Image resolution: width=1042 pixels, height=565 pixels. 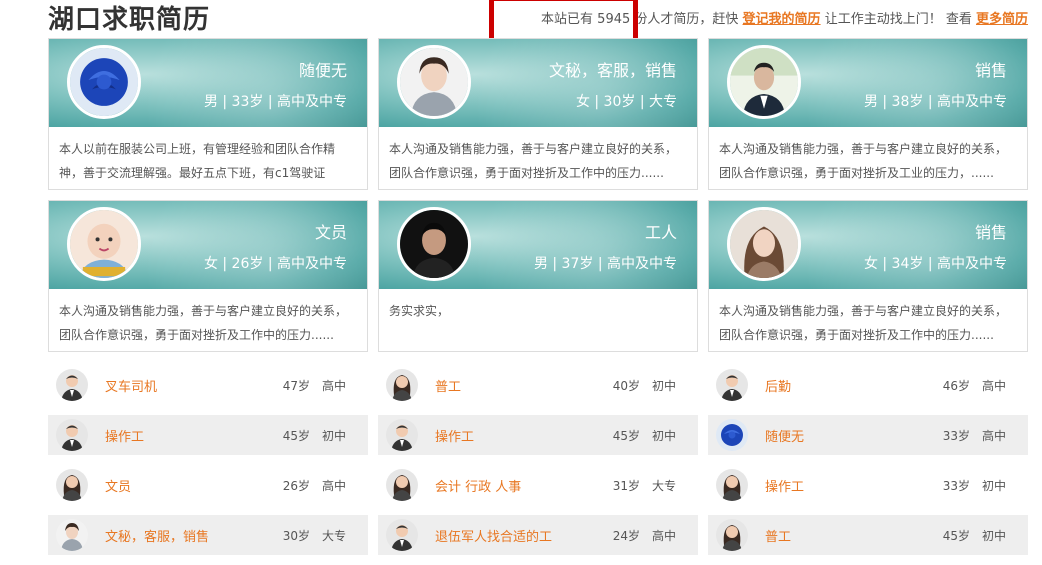 I want to click on list-age: 30岁, so click(x=296, y=535).